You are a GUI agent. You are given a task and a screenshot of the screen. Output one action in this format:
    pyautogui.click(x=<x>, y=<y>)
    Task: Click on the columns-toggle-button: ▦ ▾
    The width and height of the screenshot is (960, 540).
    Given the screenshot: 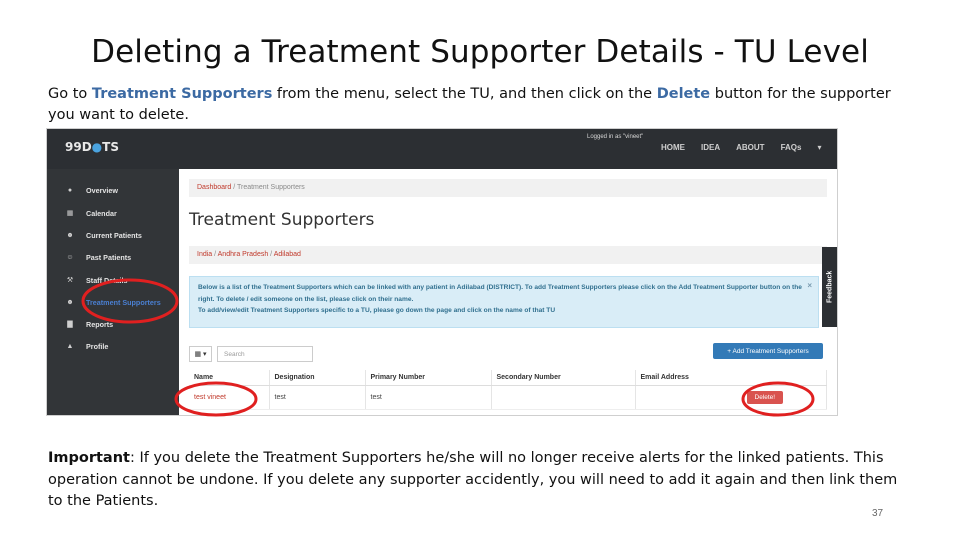 What is the action you would take?
    pyautogui.click(x=200, y=354)
    